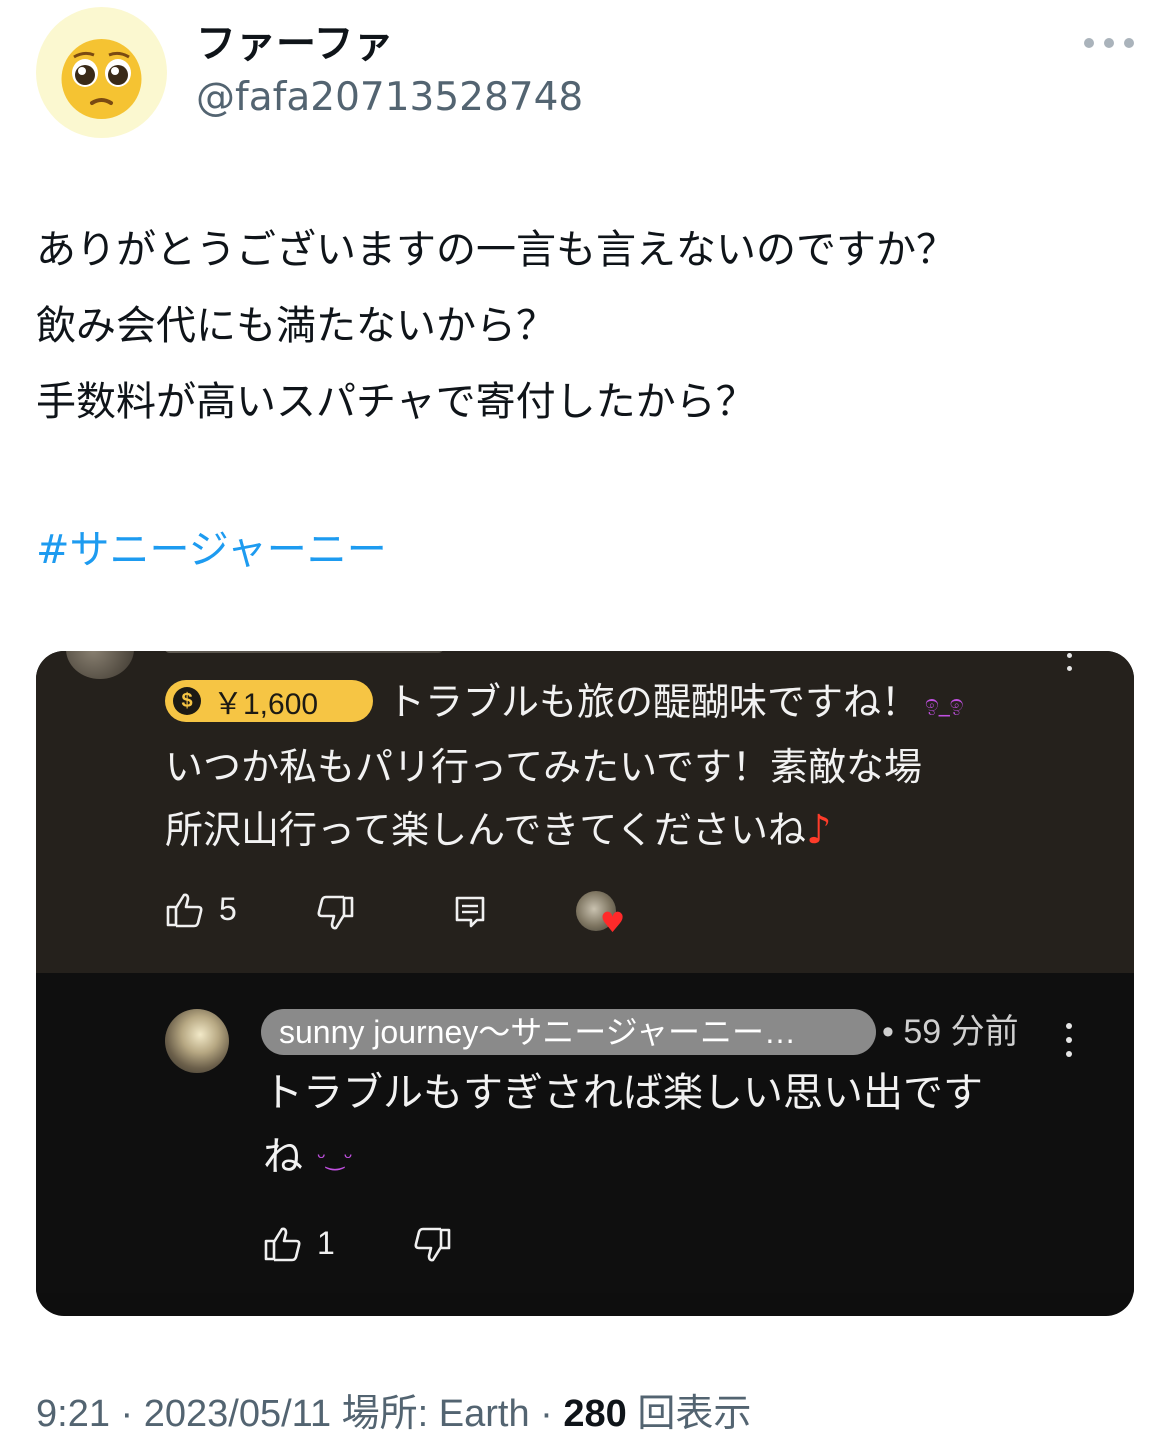 This screenshot has height=1455, width=1170. Describe the element at coordinates (296, 326) in the screenshot. I see `tweet-line: 飲み会代にも満たないから？` at that location.